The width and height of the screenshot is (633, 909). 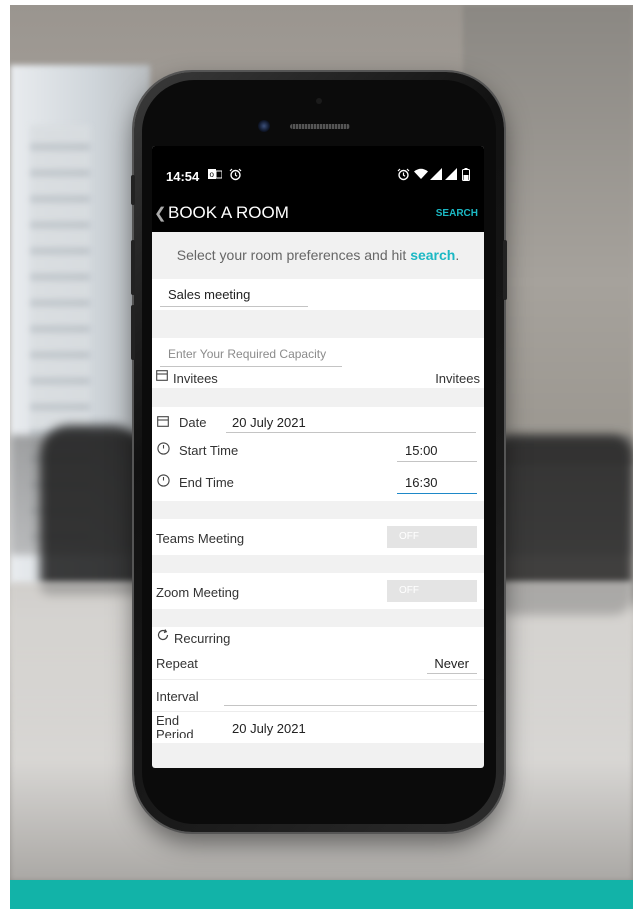 I want to click on meeting-title-row: Sales meeting, so click(x=318, y=294).